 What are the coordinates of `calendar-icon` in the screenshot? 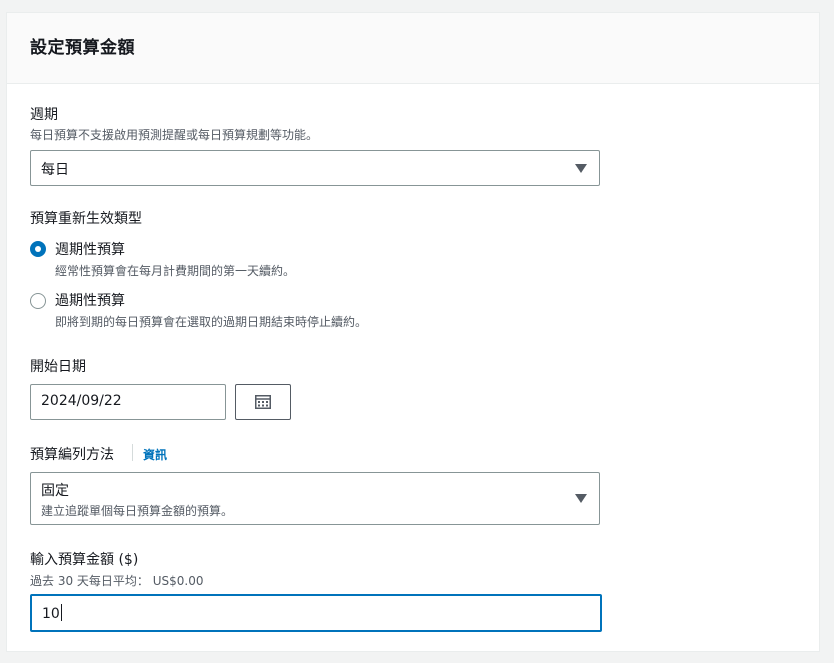 It's located at (263, 402).